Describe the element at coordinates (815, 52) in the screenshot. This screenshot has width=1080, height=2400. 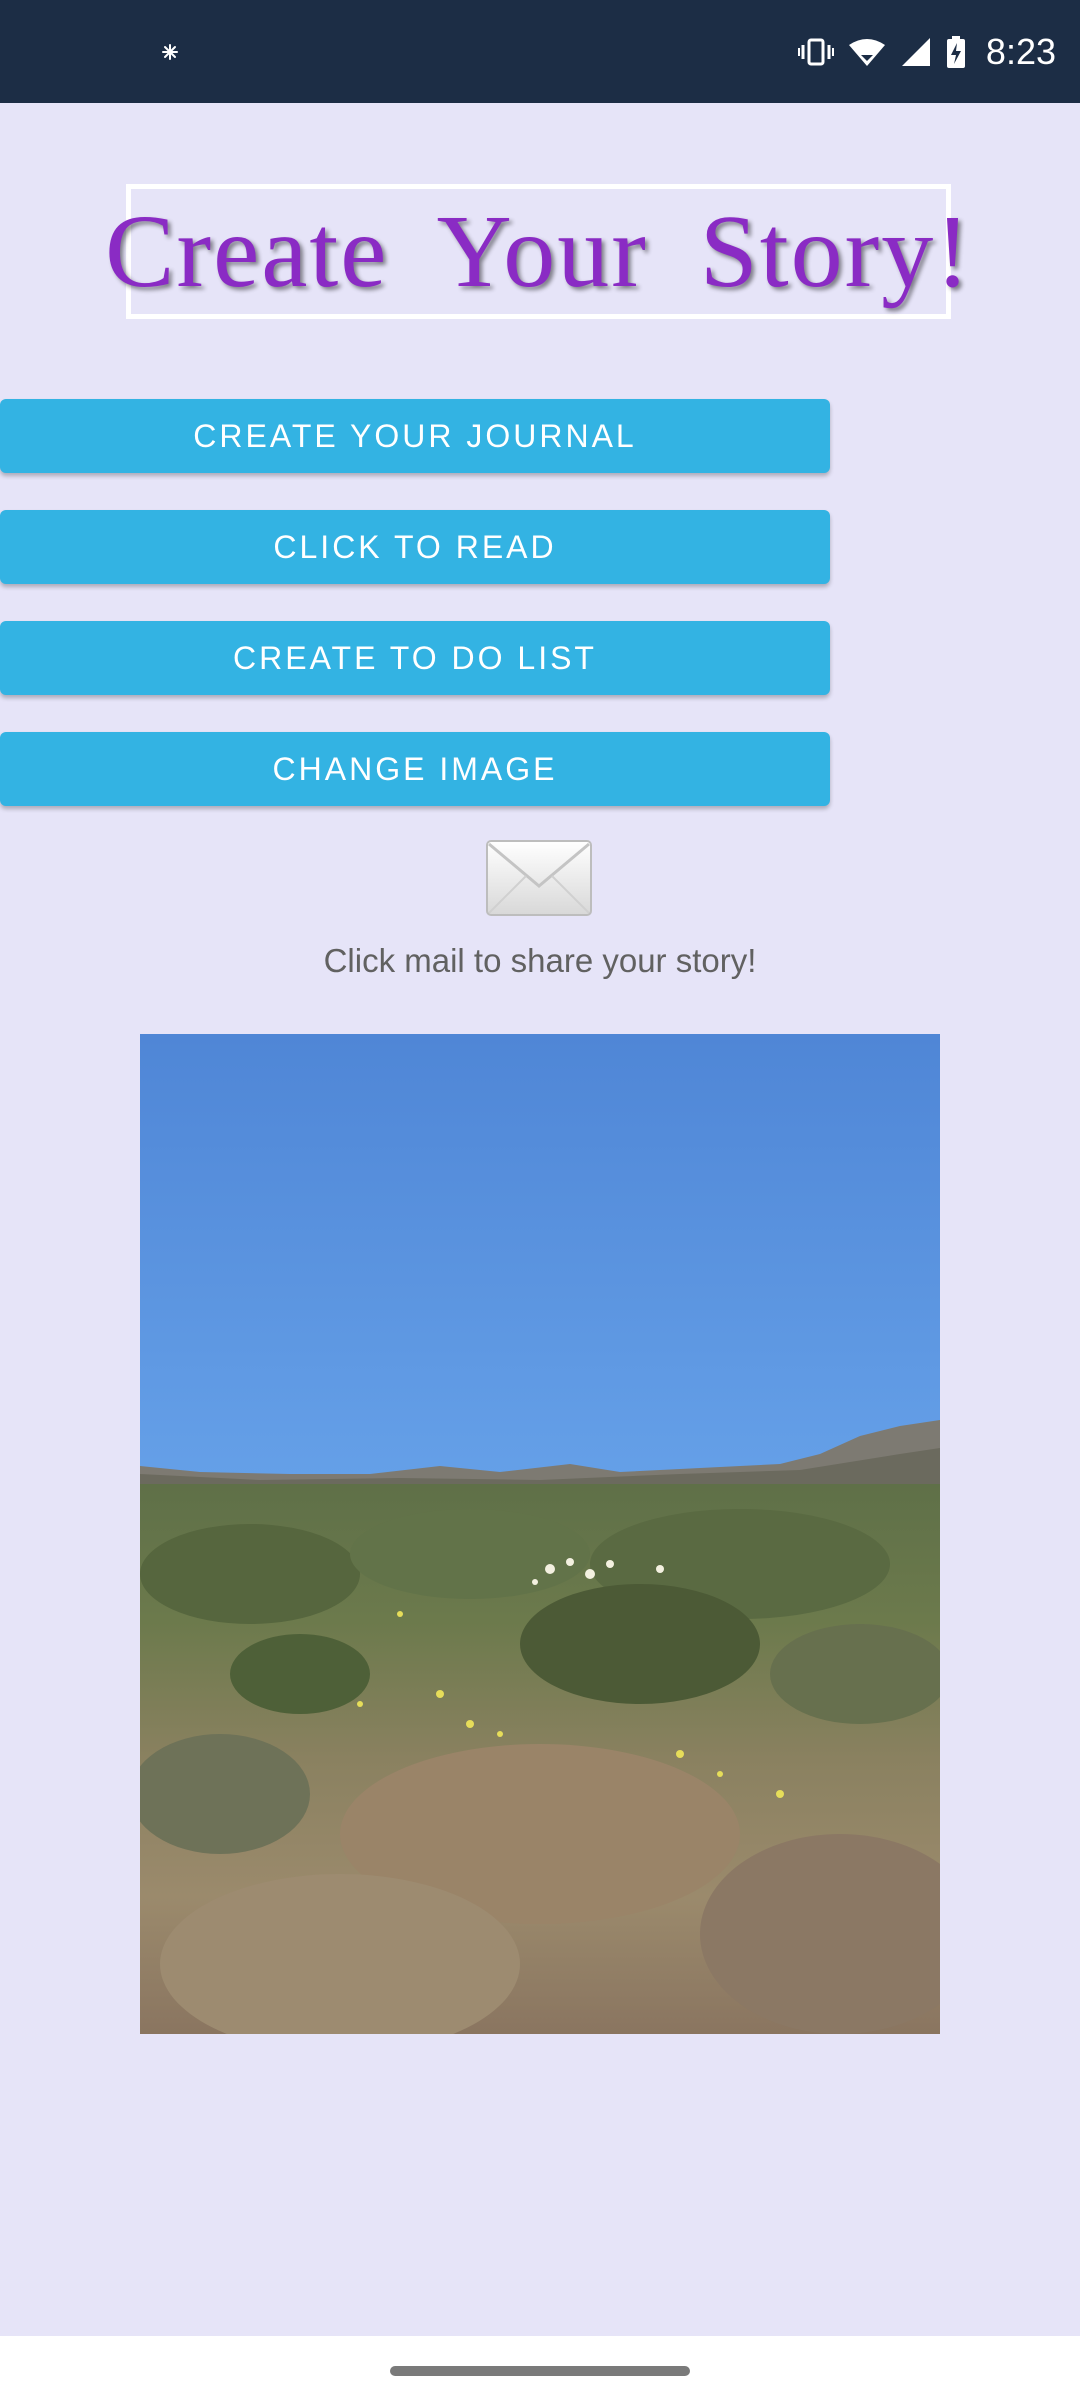
I see `vibrate-icon` at that location.